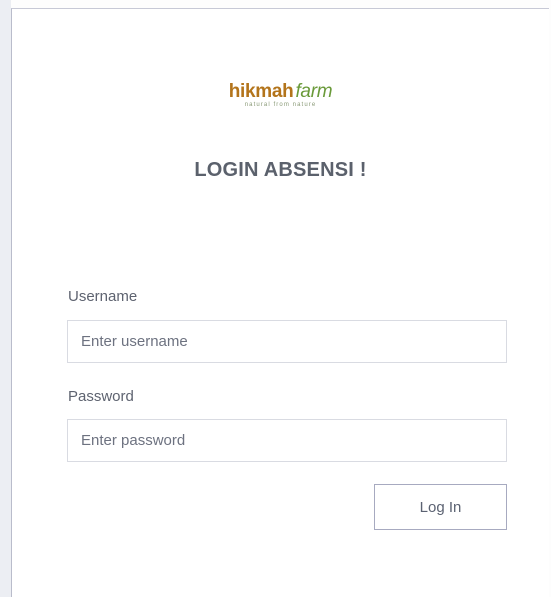  Describe the element at coordinates (287, 341) in the screenshot. I see `username-input` at that location.